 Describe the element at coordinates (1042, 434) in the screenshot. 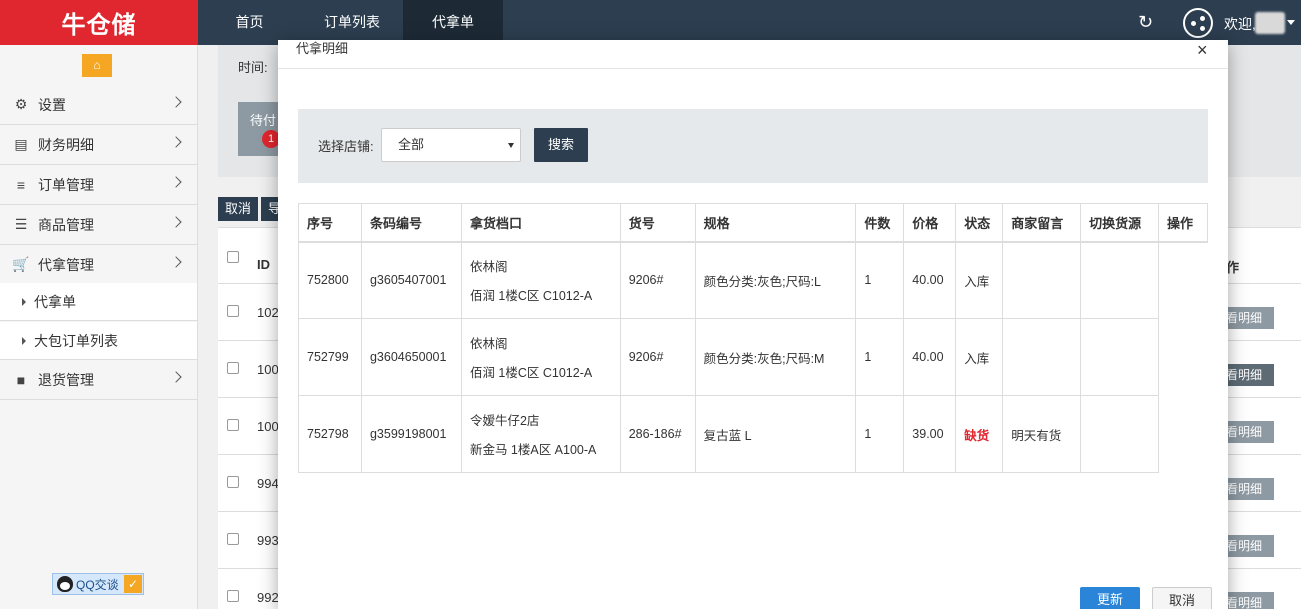

I see `cell-note: 明天有货` at that location.